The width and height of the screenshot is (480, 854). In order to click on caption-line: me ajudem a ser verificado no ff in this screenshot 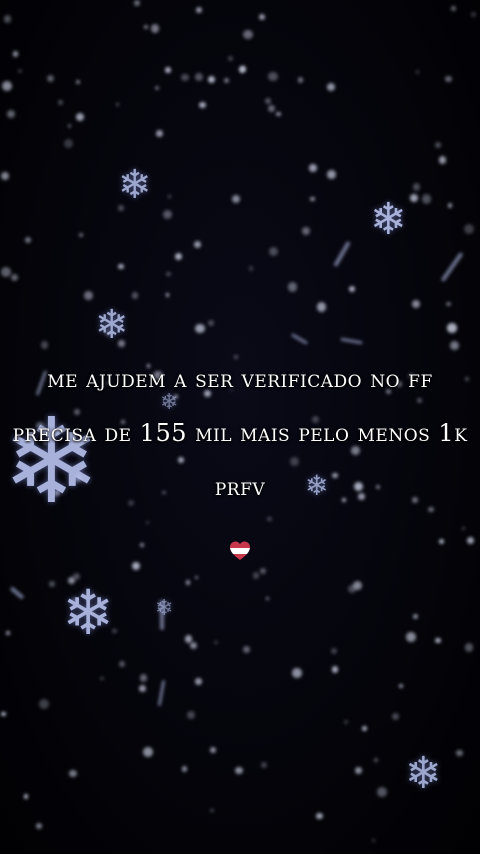, I will do `click(240, 379)`.